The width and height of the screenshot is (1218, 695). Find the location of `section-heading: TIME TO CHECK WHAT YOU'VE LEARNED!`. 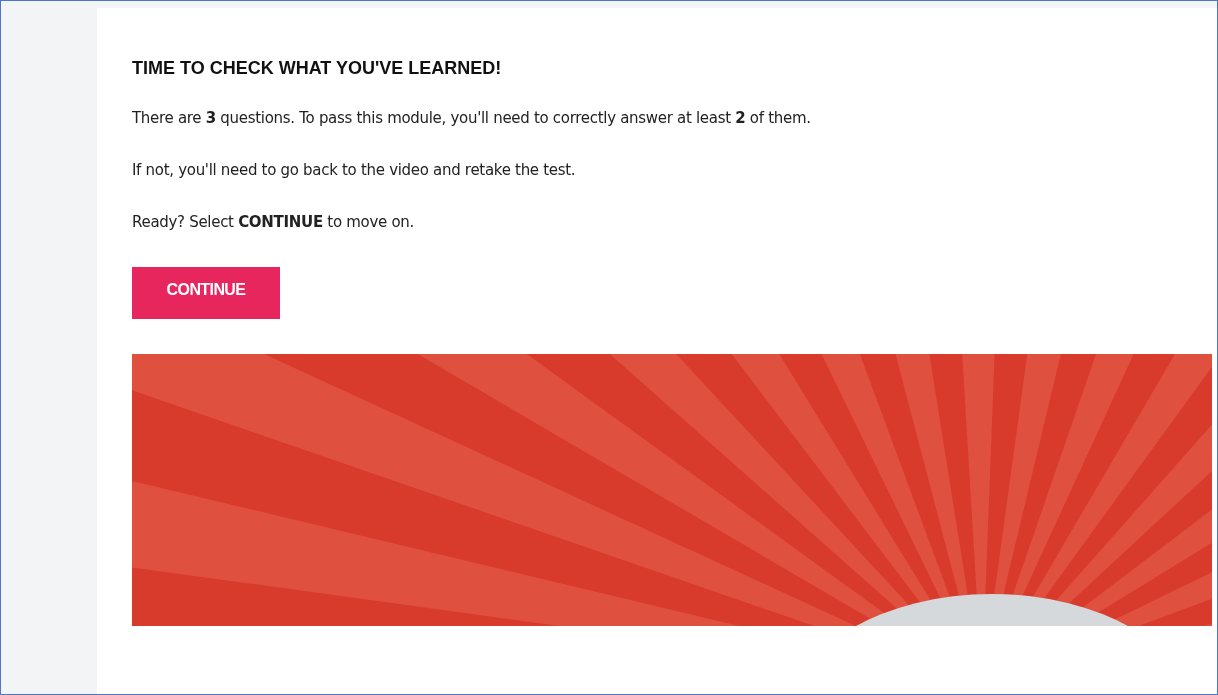

section-heading: TIME TO CHECK WHAT YOU'VE LEARNED! is located at coordinates (317, 68).